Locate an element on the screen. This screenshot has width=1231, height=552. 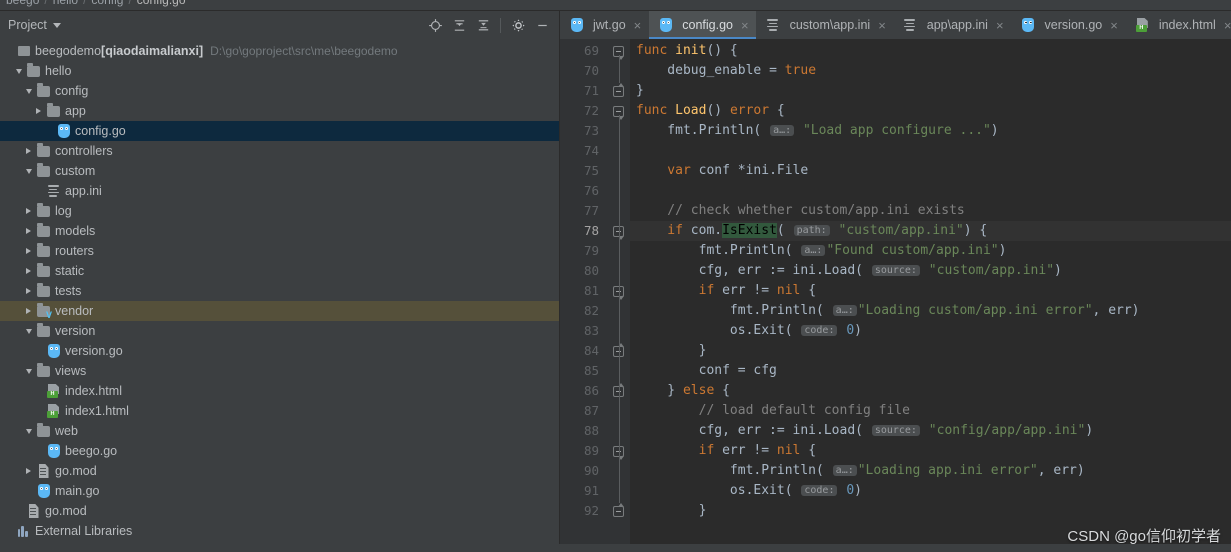
breadcrumb-item-beego: beego is located at coordinates (22, 3).